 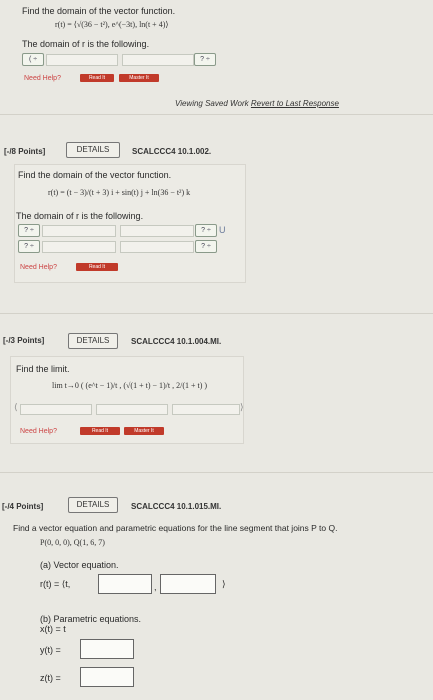 I want to click on q4-vector-z-input, so click(x=188, y=584).